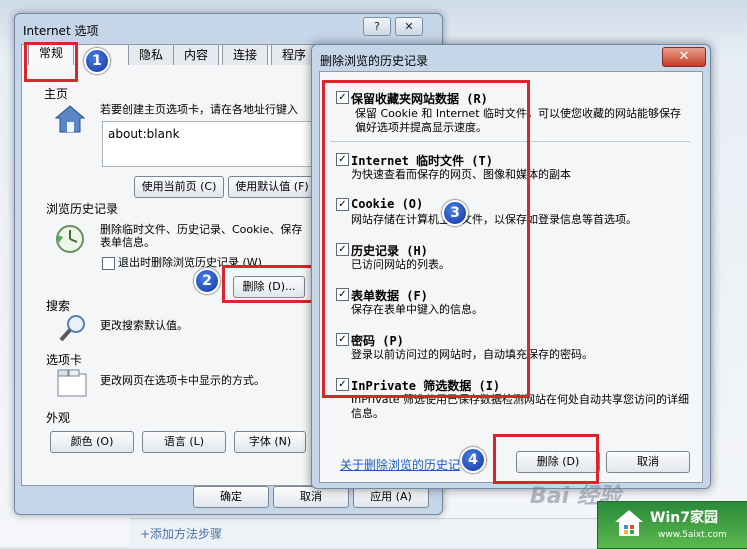  What do you see at coordinates (311, 497) in the screenshot?
I see `cancel-button: 取消` at bounding box center [311, 497].